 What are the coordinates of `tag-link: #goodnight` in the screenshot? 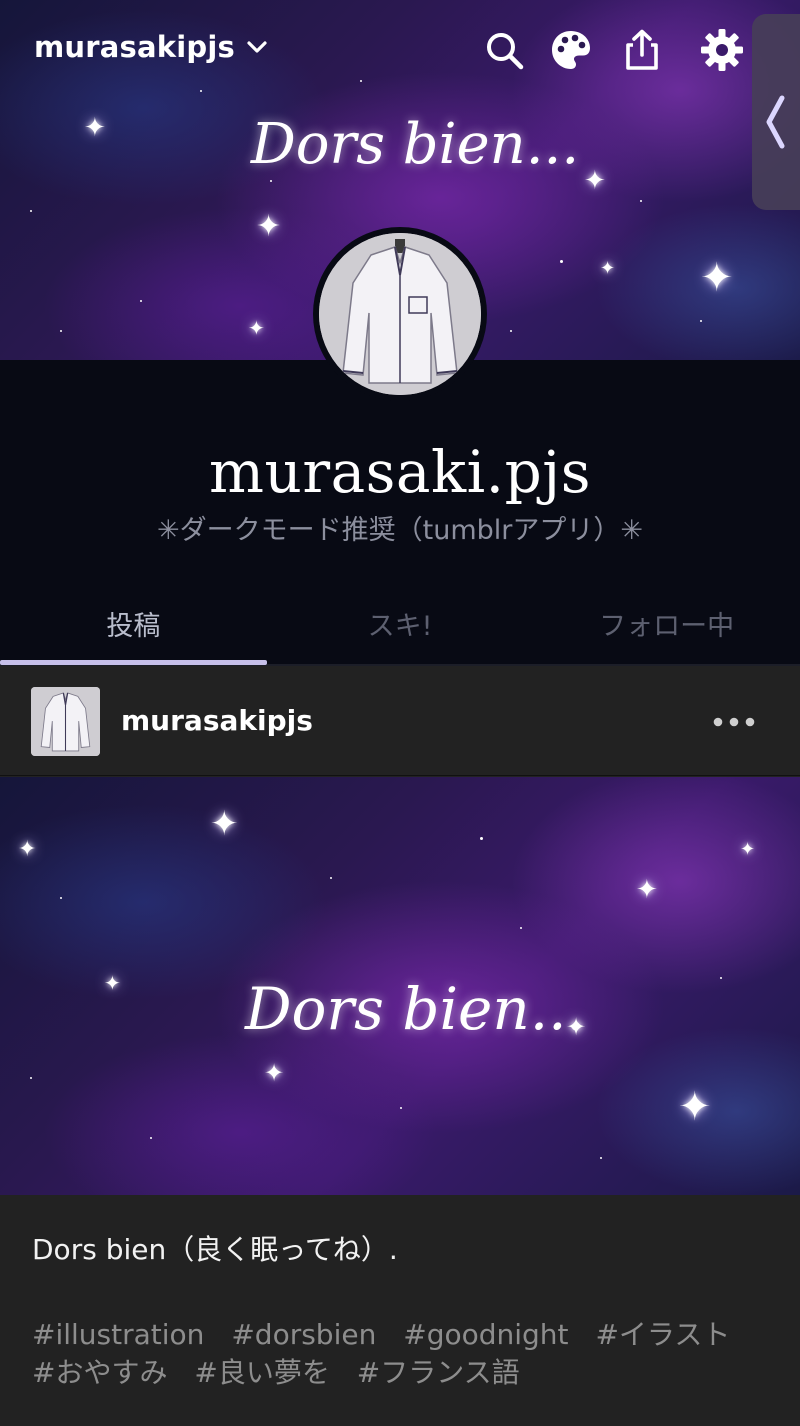 It's located at (485, 1335).